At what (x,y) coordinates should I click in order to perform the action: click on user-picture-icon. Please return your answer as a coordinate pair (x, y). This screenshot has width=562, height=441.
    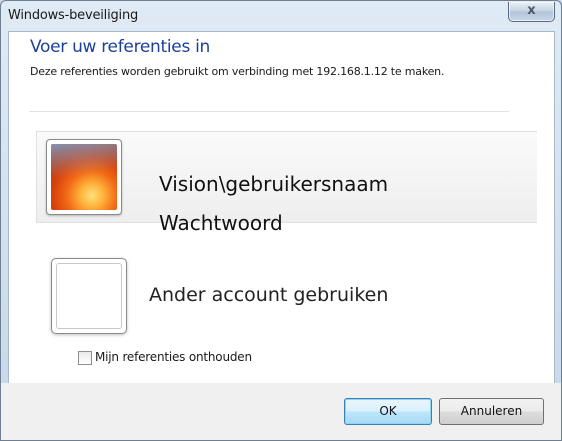
    Looking at the image, I should click on (84, 177).